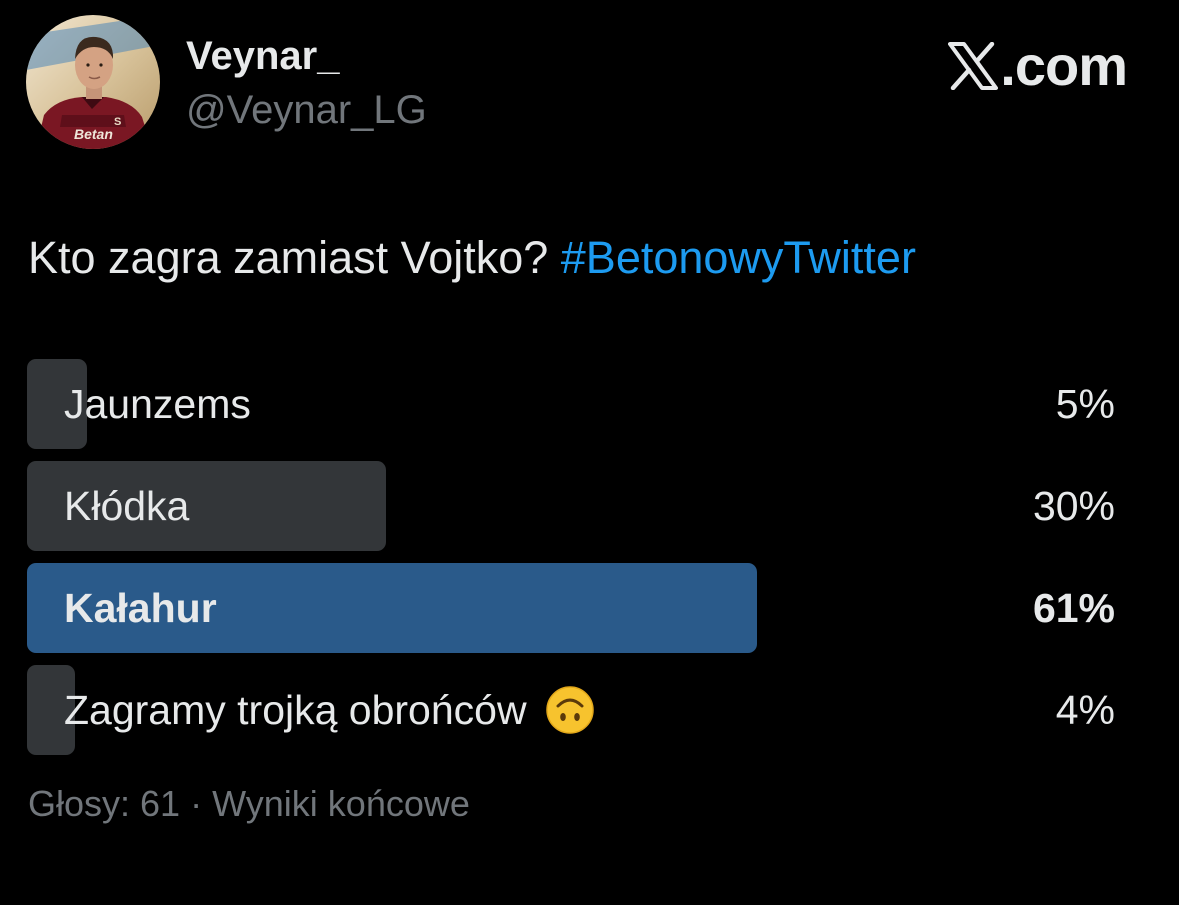  What do you see at coordinates (104, 803) in the screenshot?
I see `poll-votes: Głosy: 61` at bounding box center [104, 803].